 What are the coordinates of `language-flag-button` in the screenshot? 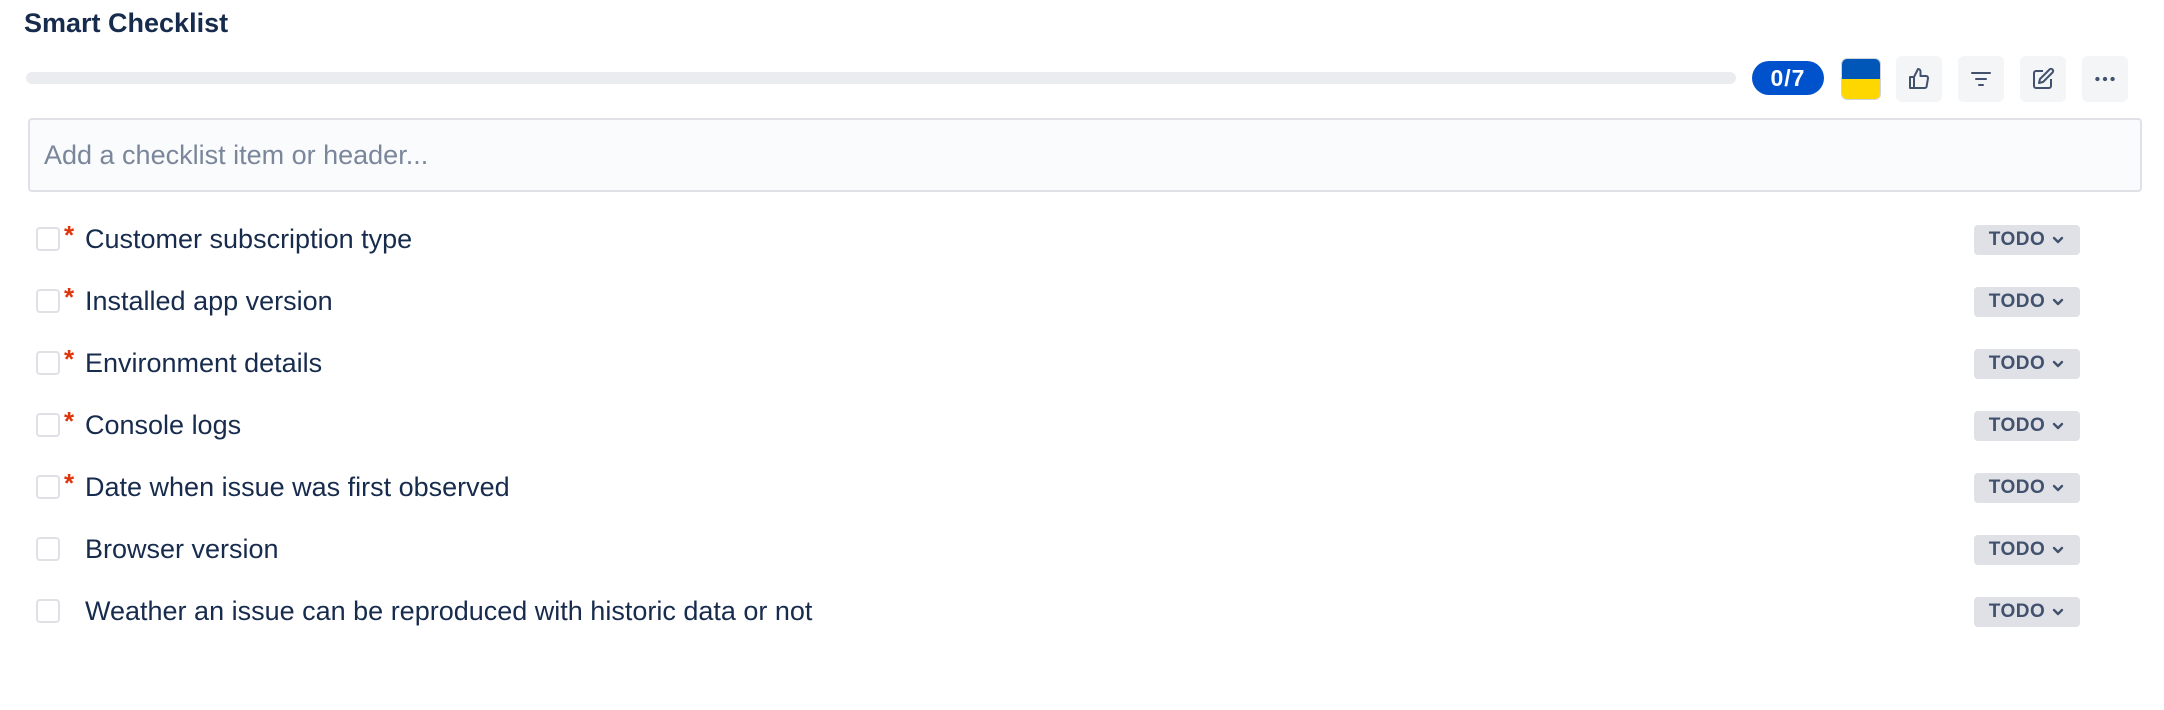 It's located at (1861, 79).